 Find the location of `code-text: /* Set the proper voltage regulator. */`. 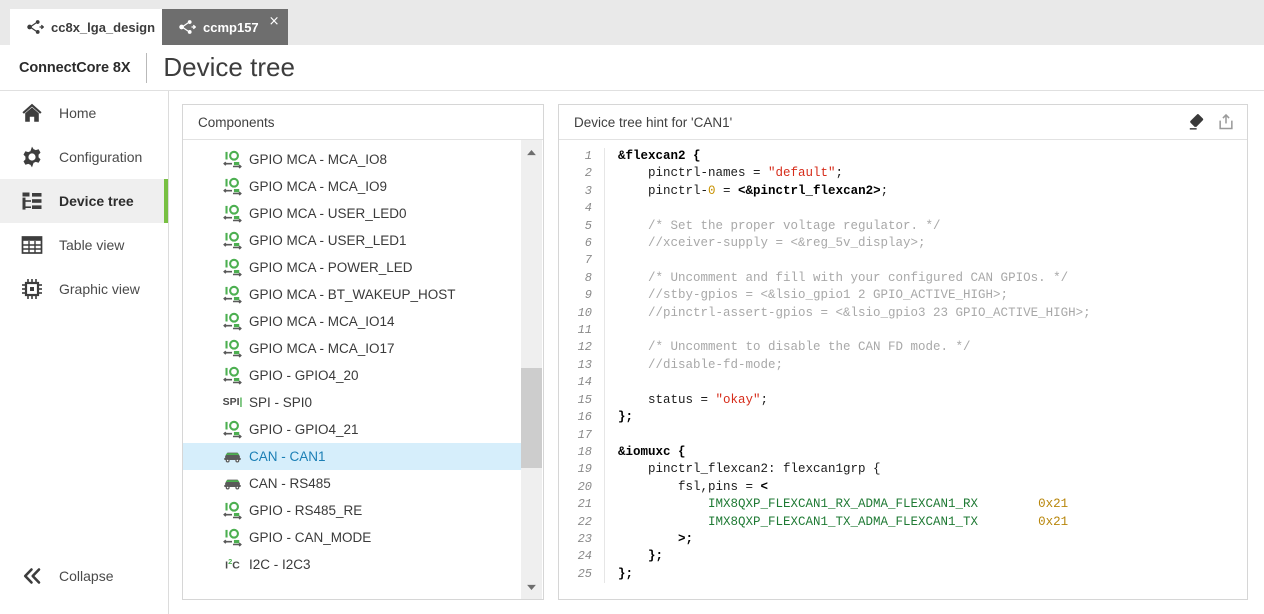

code-text: /* Set the proper voltage regulator. */ is located at coordinates (779, 225).